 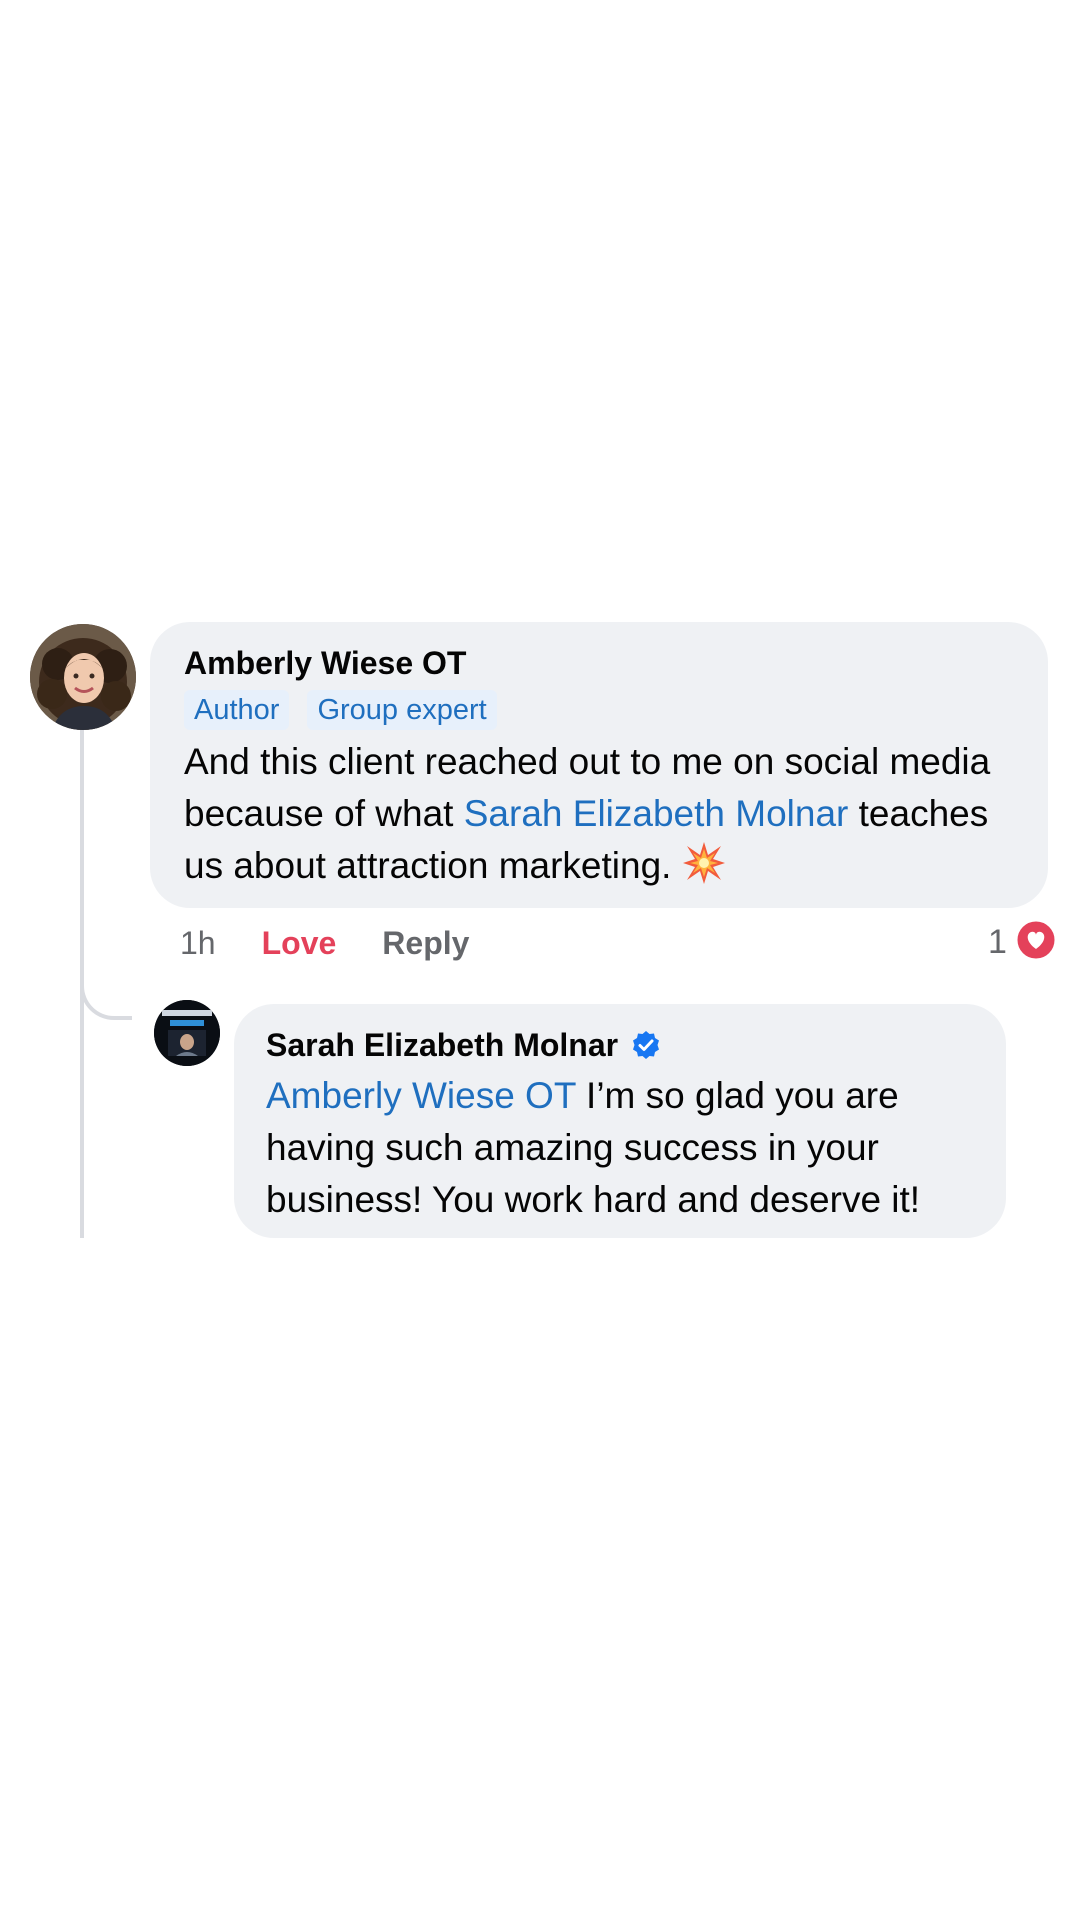 What do you see at coordinates (646, 1045) in the screenshot?
I see `verified-badge-icon` at bounding box center [646, 1045].